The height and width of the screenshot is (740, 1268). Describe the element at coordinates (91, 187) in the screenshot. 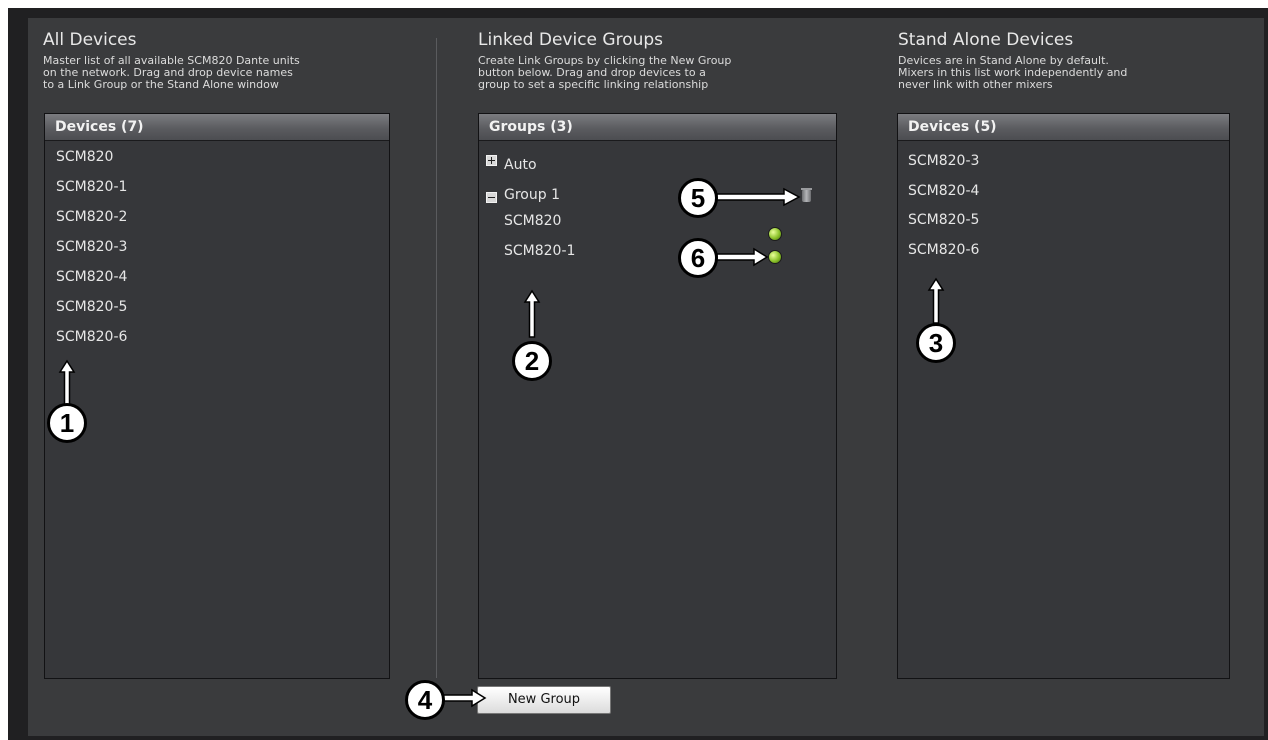

I see `device-item: SCM820-1` at that location.